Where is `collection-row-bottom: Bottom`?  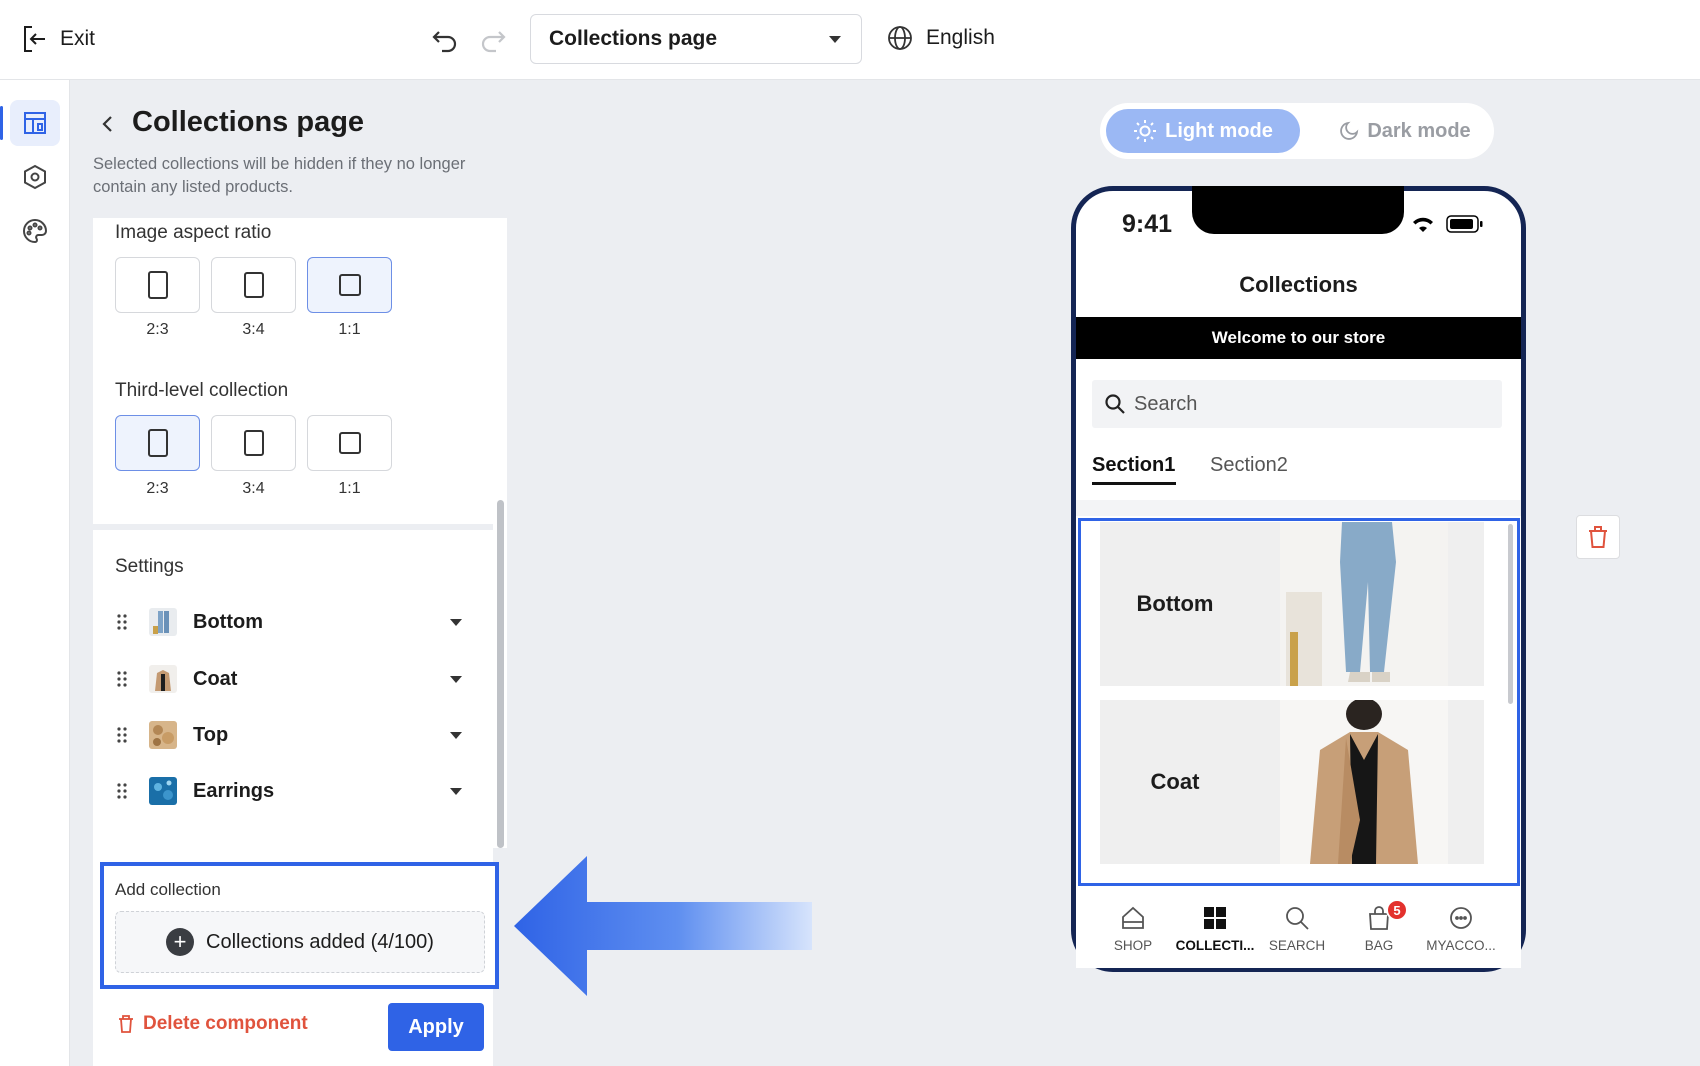 collection-row-bottom: Bottom is located at coordinates (292, 622).